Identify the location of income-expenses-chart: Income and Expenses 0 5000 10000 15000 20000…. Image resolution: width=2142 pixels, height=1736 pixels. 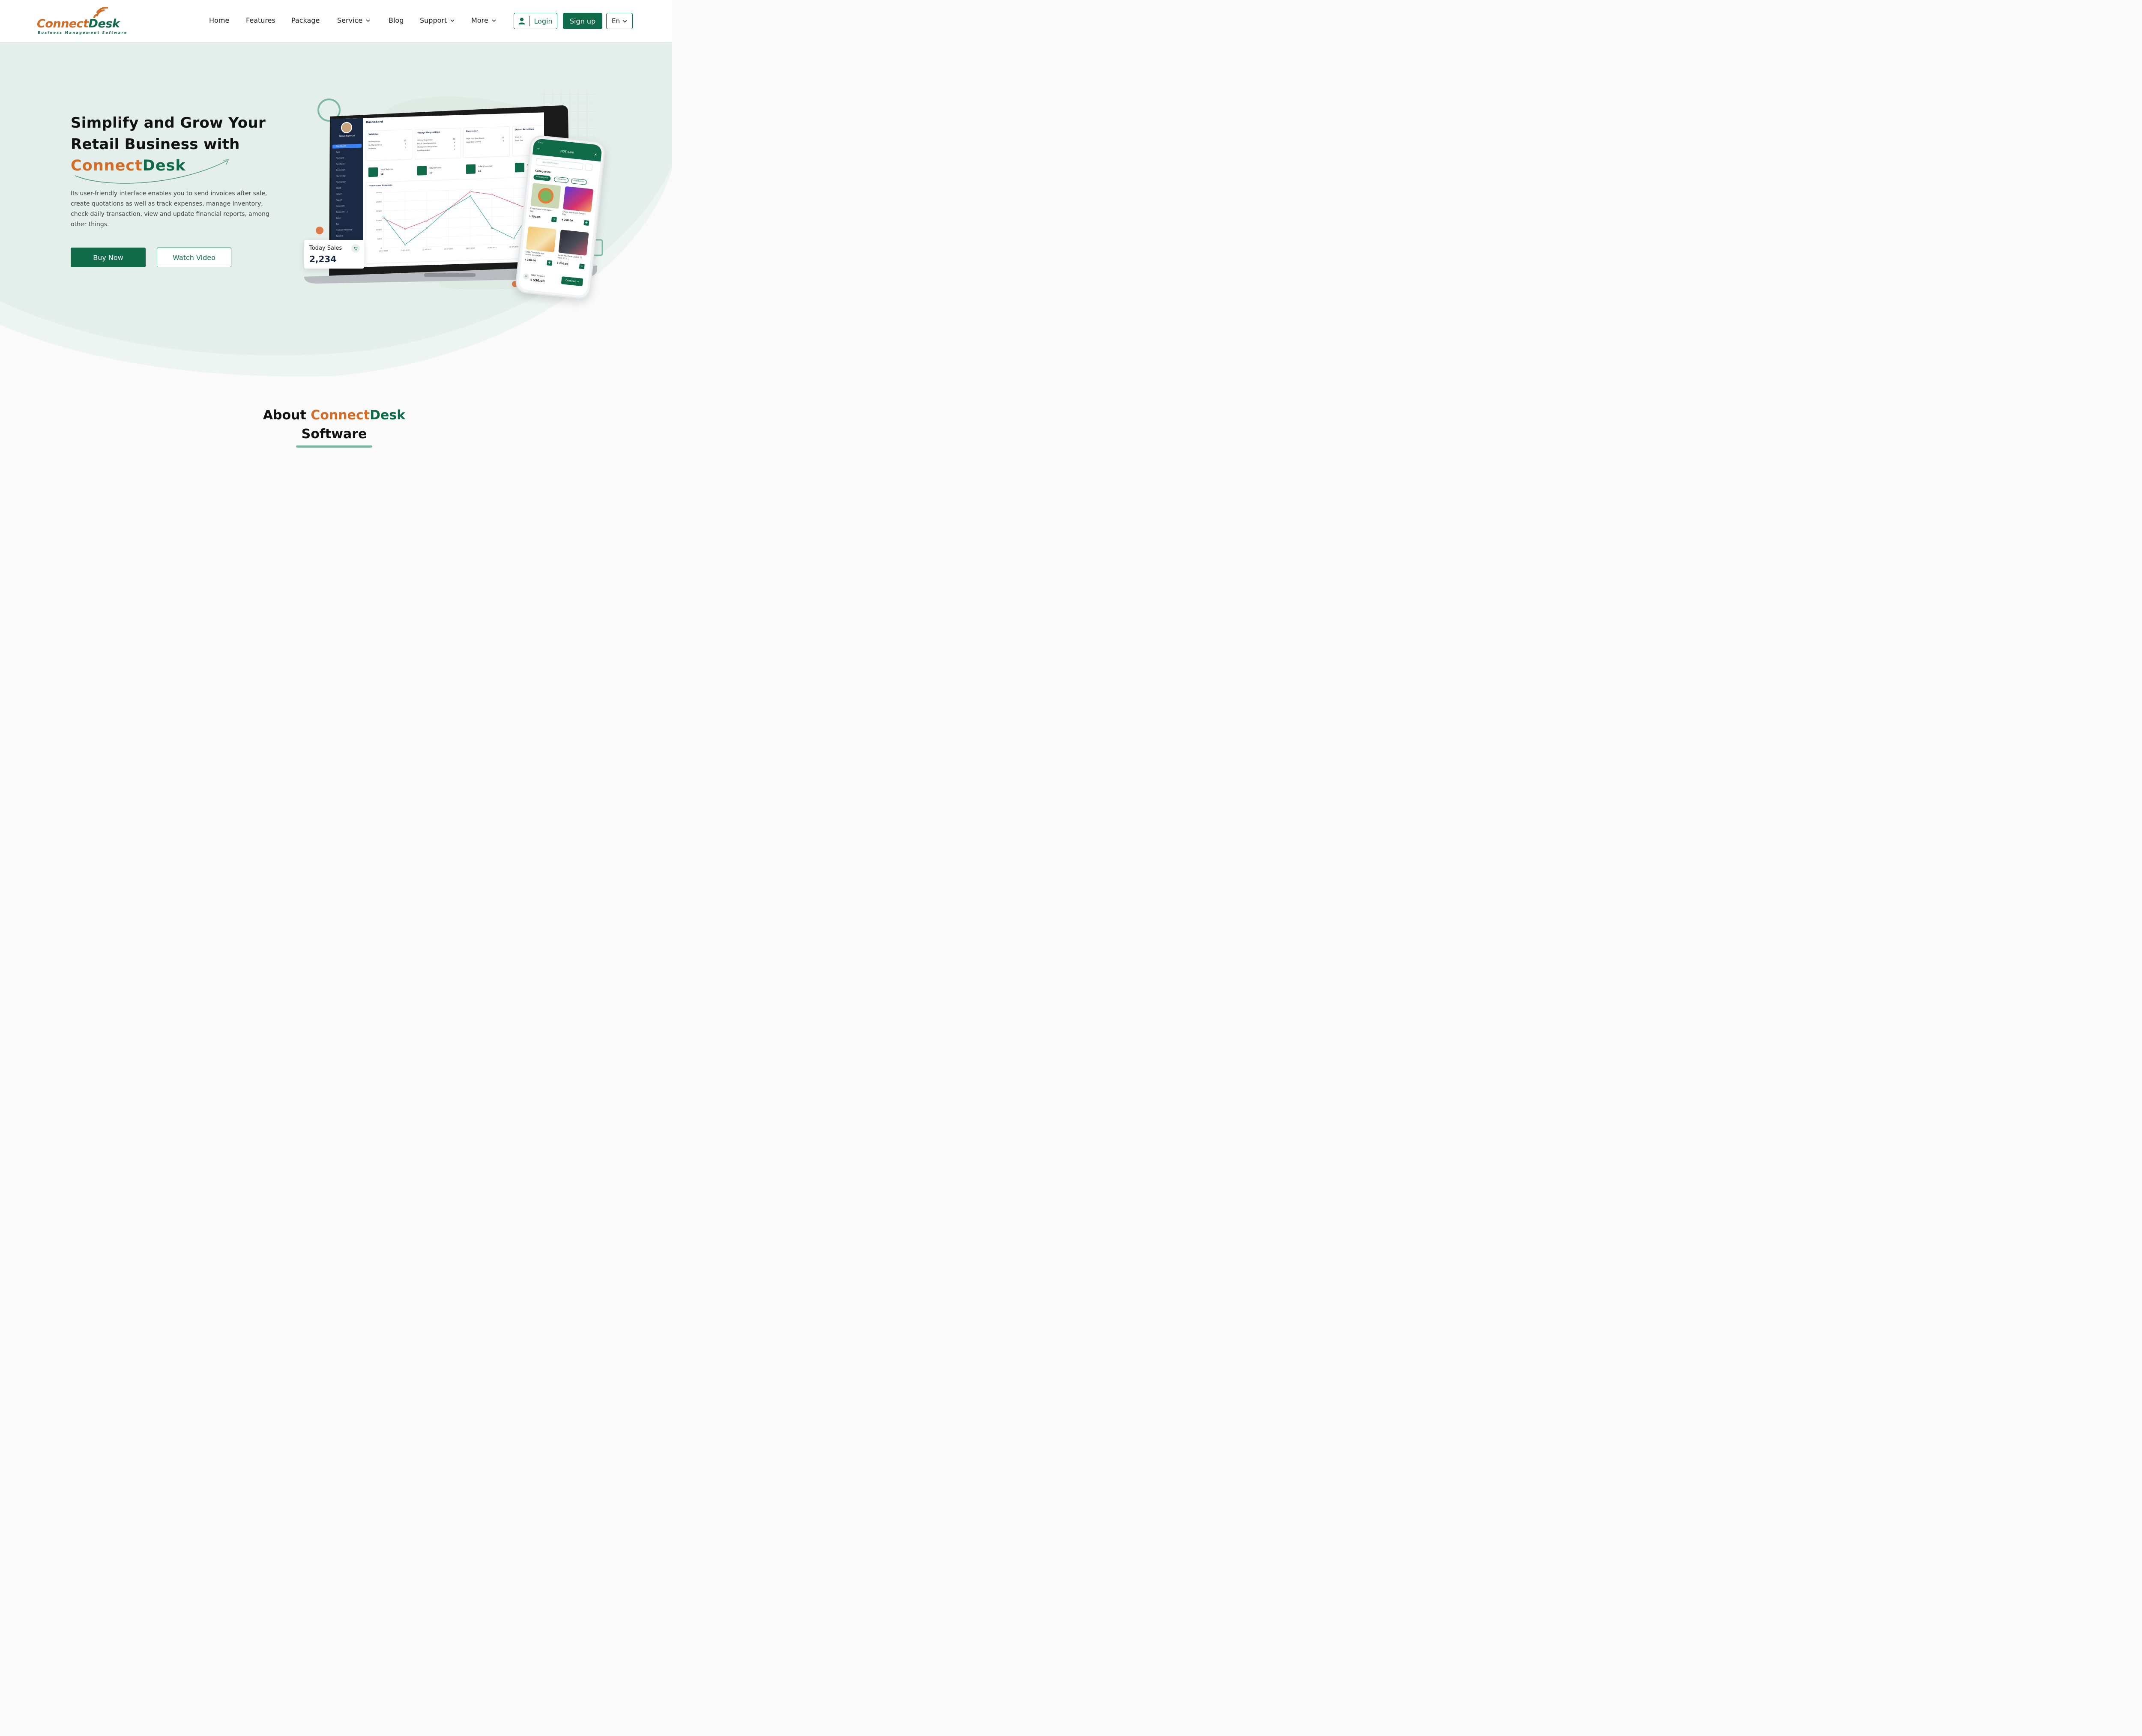
(453, 220).